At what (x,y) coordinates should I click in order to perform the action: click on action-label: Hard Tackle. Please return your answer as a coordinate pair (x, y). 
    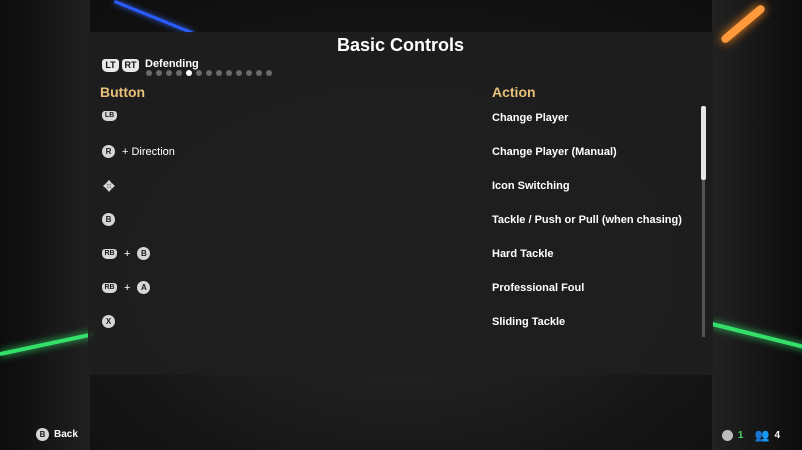
    Looking at the image, I should click on (523, 254).